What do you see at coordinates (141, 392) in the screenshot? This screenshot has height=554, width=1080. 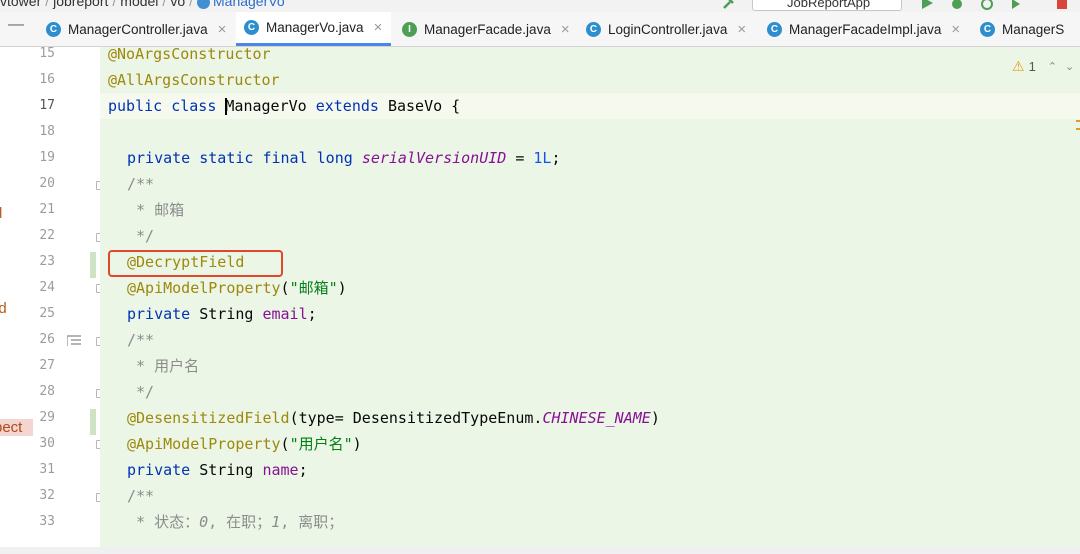 I see `code-line-28: */` at bounding box center [141, 392].